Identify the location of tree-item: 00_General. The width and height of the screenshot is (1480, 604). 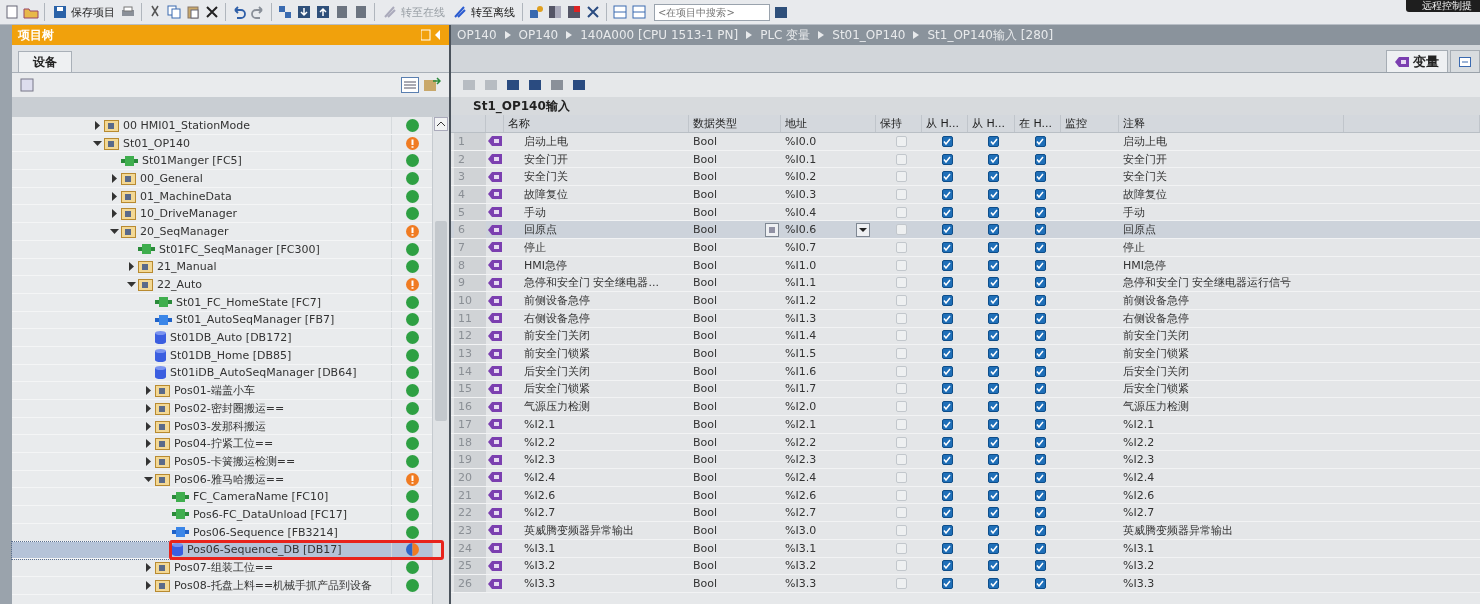
(222, 179).